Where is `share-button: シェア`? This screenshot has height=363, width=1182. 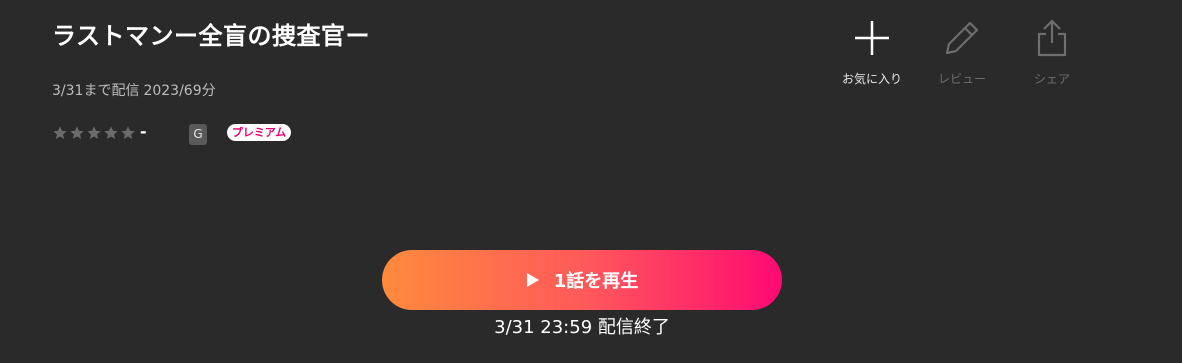
share-button: シェア is located at coordinates (1052, 51).